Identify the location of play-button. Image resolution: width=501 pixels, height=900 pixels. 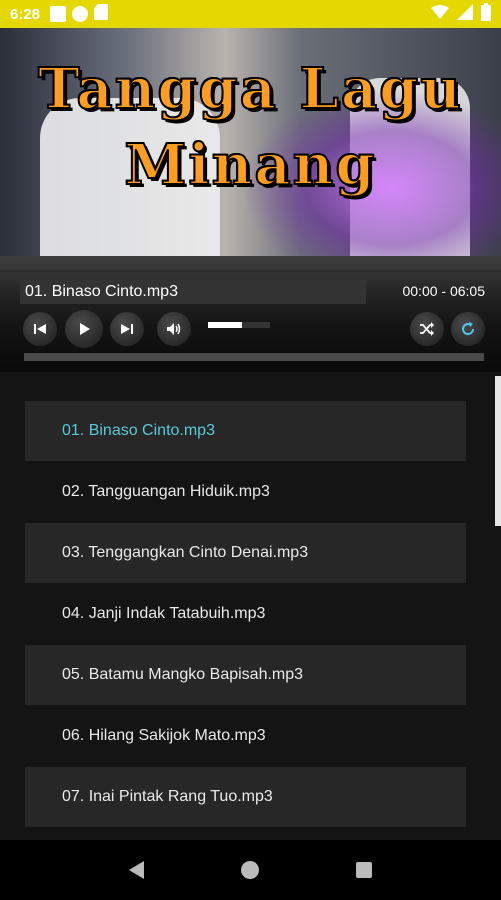
(84, 329).